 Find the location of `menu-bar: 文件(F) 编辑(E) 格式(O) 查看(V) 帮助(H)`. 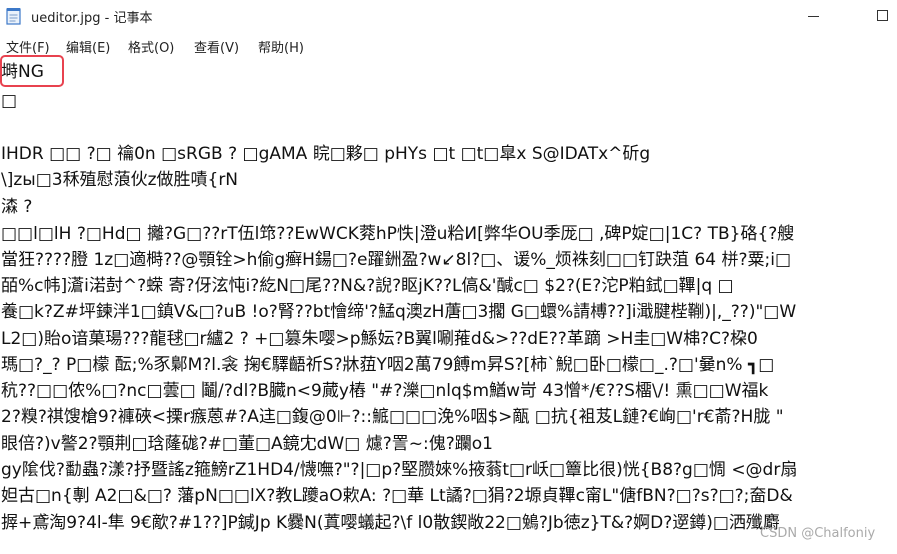

menu-bar: 文件(F) 编辑(E) 格式(O) 查看(V) 帮助(H) is located at coordinates (448, 45).